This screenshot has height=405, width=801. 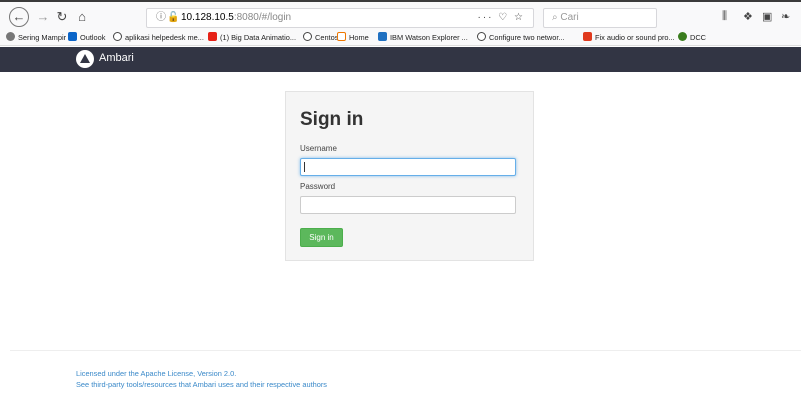 What do you see at coordinates (785, 16) in the screenshot?
I see `addon-icon: ❧` at bounding box center [785, 16].